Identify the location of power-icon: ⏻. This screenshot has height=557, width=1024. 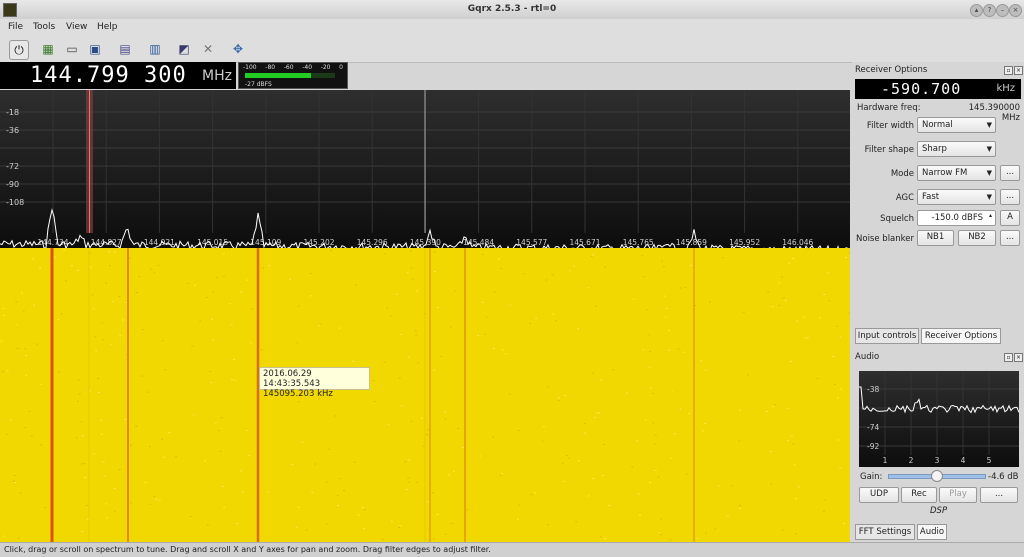
(19, 50).